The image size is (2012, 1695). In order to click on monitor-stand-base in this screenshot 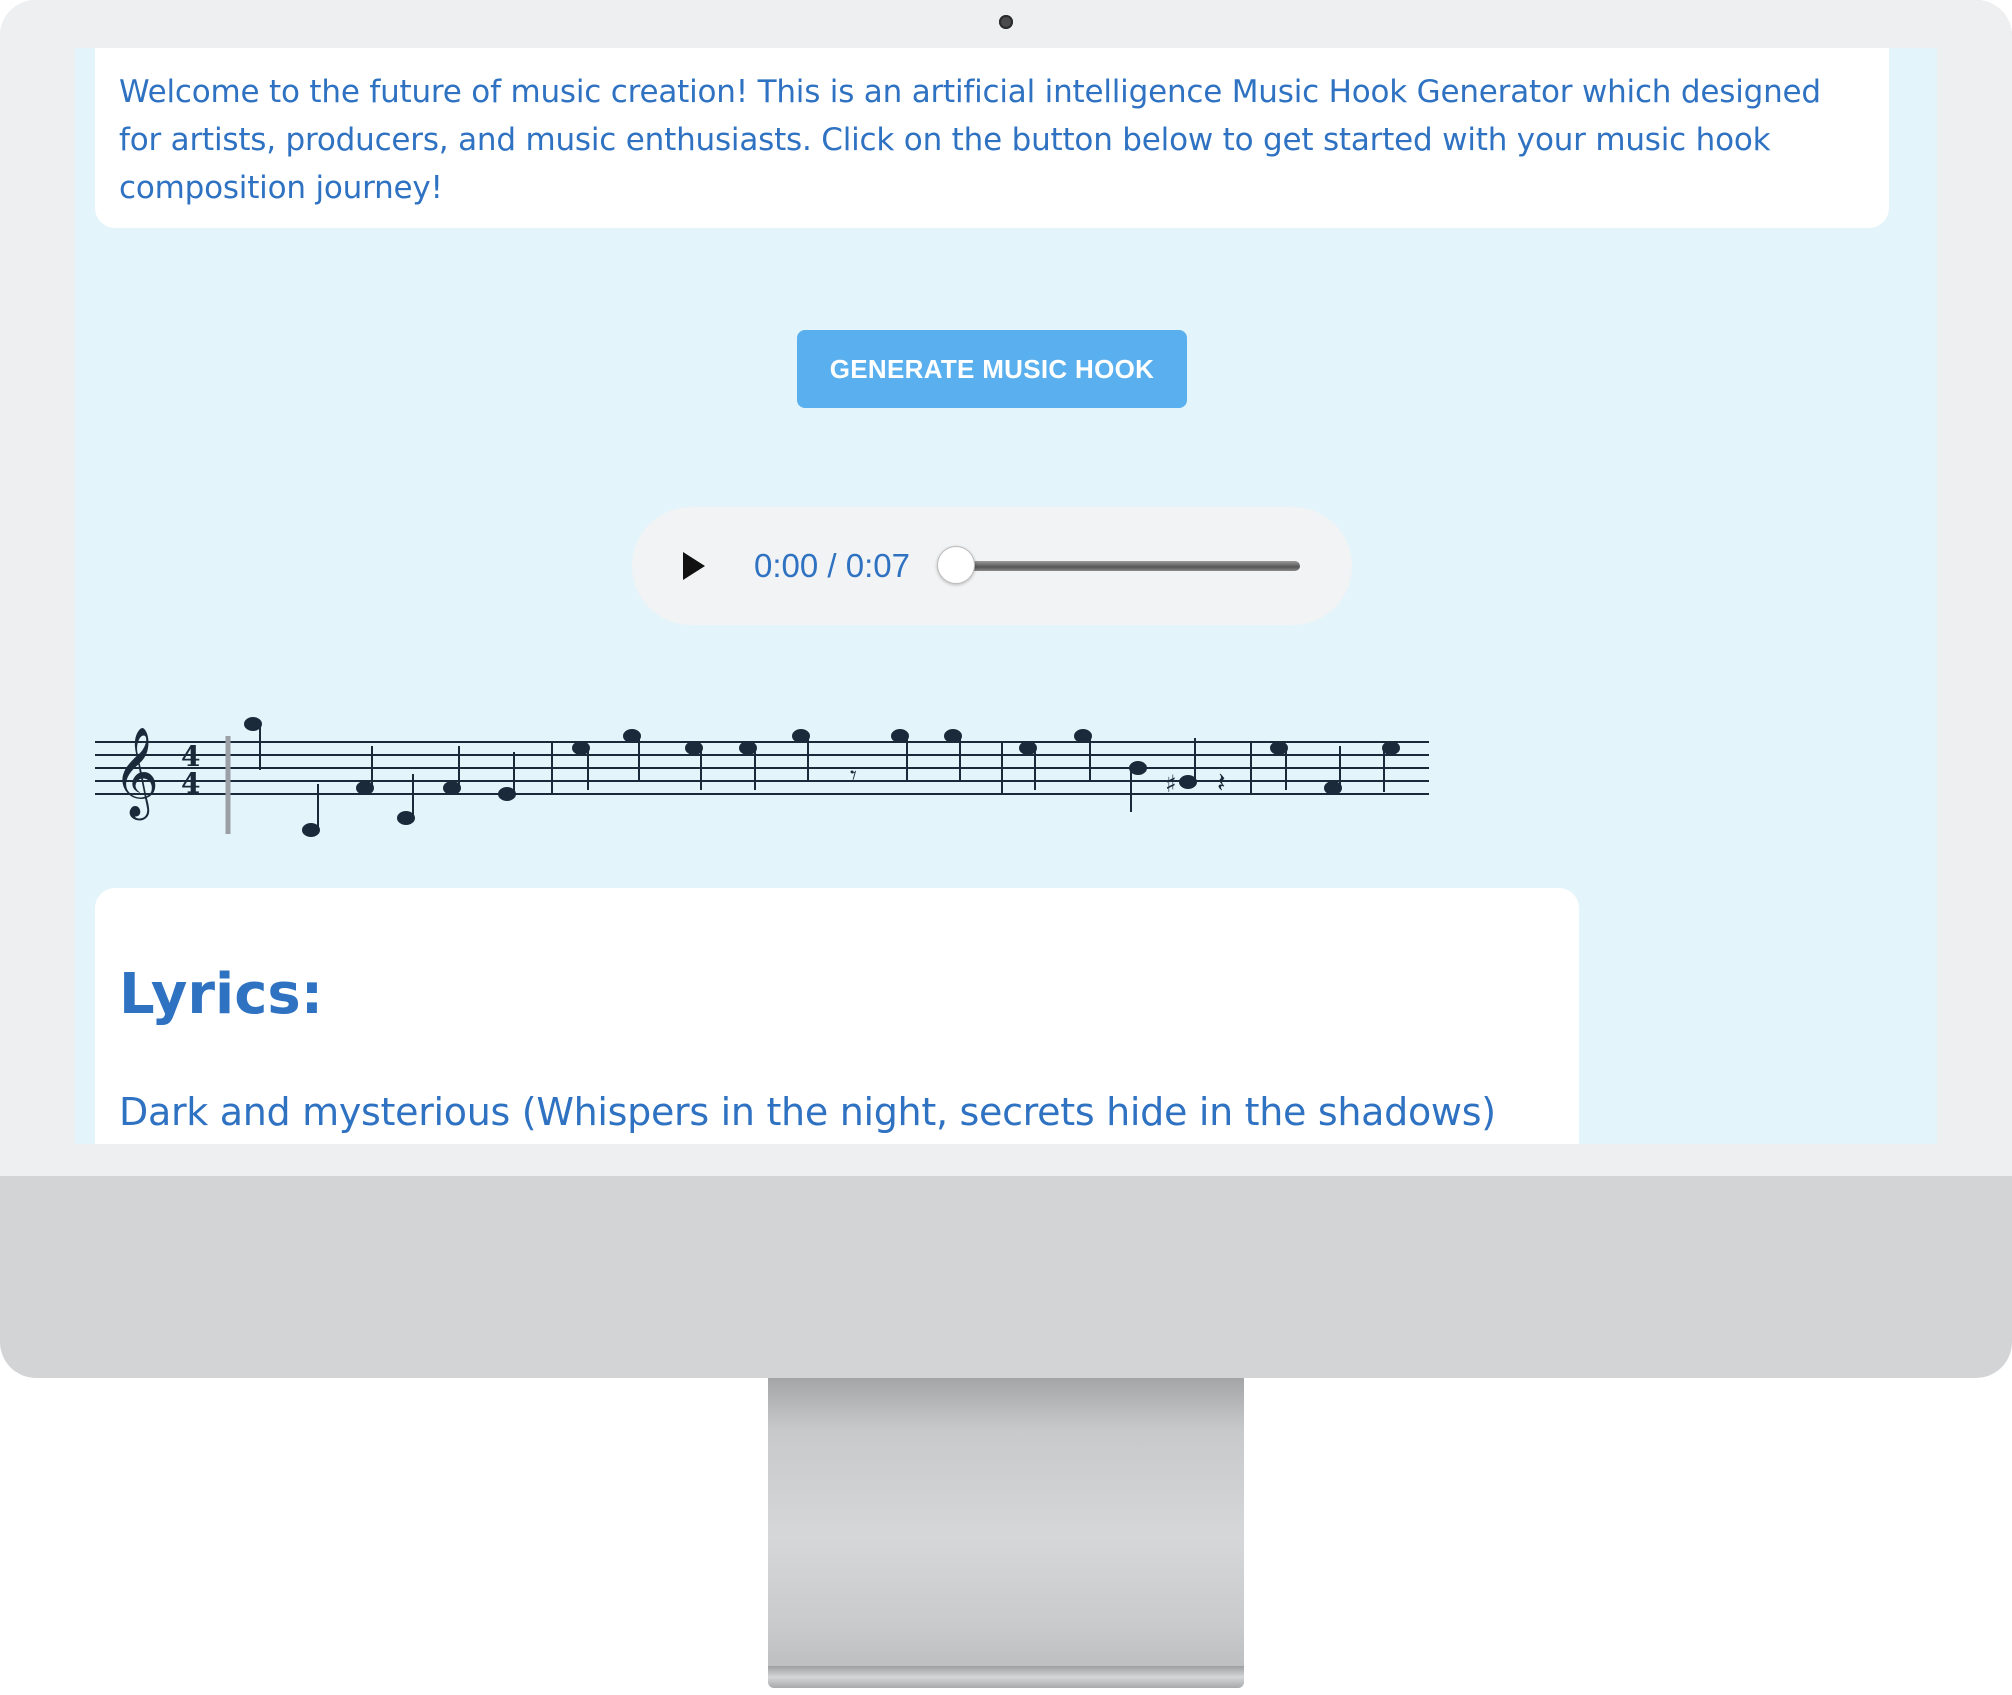, I will do `click(1006, 1677)`.